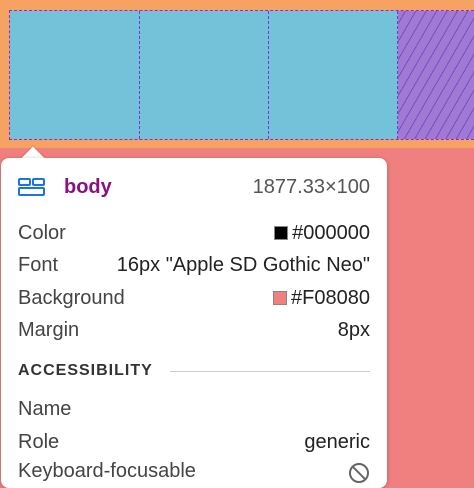  I want to click on margin-row: Margin 8px, so click(194, 330).